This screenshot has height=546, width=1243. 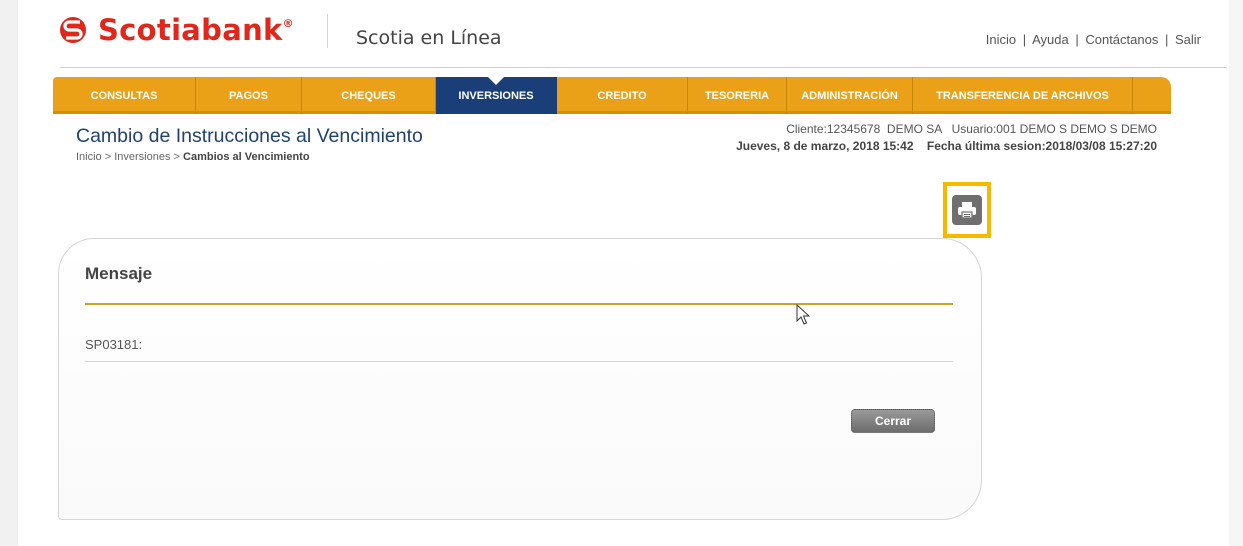 I want to click on nav-credito: CREDITO, so click(x=622, y=95).